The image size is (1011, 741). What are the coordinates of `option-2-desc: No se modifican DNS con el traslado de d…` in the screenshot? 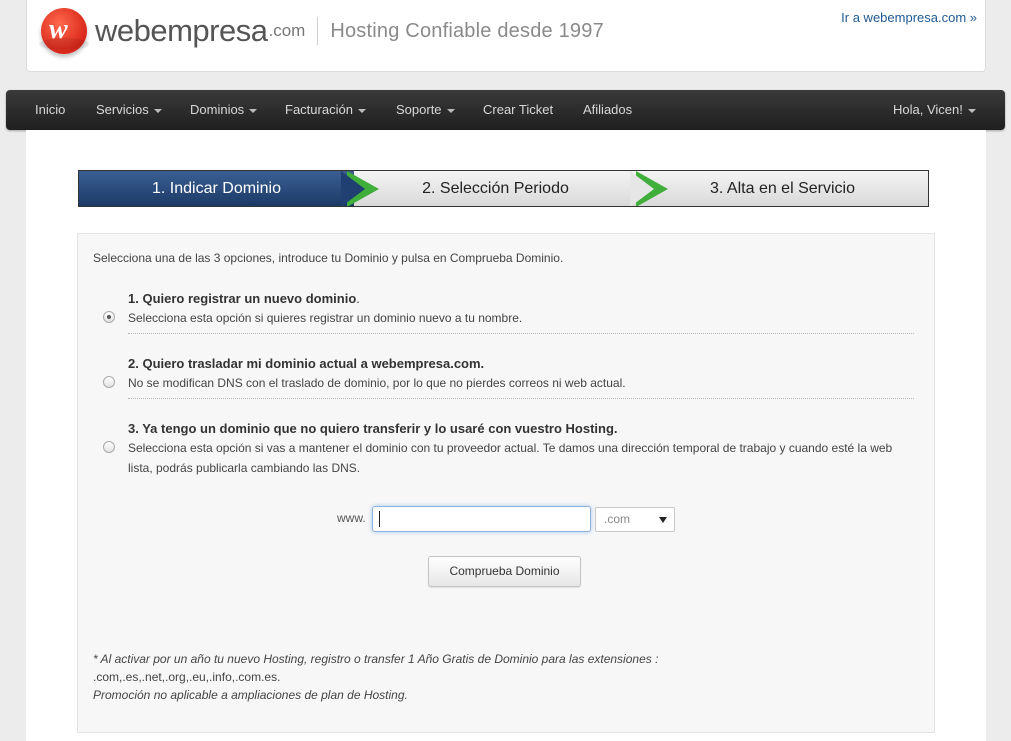 It's located at (377, 383).